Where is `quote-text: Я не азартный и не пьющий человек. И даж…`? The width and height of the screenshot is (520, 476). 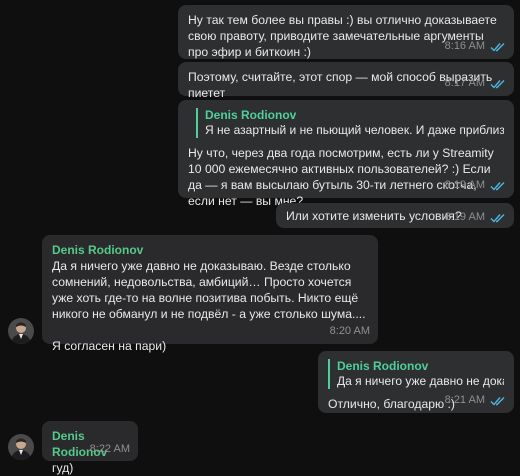 quote-text: Я не азартный и не пьющий человек. И даж… is located at coordinates (354, 130).